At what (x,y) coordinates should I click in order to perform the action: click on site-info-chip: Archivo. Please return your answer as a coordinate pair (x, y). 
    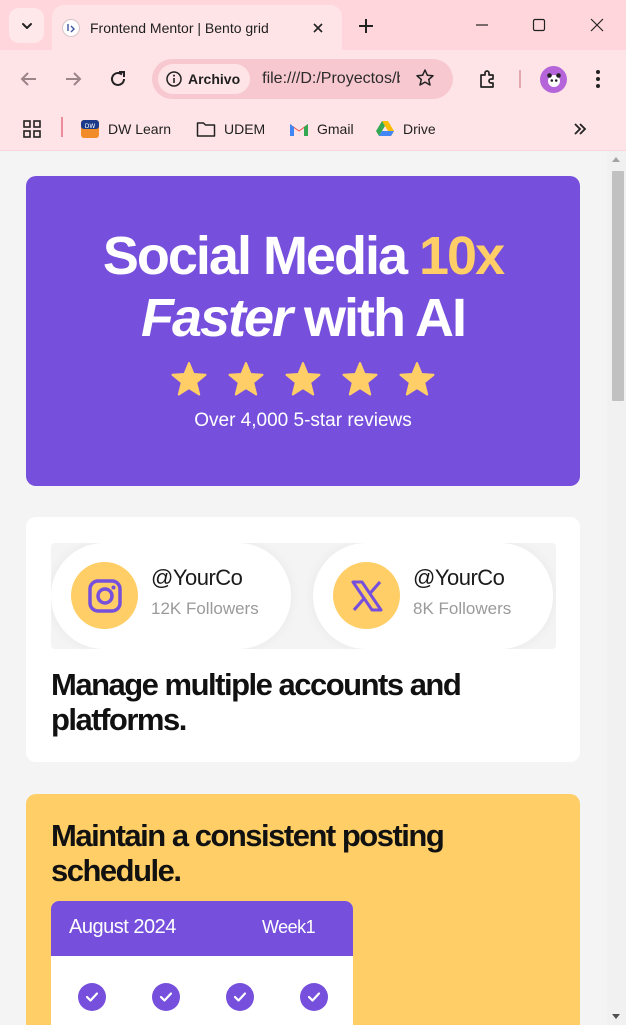
    Looking at the image, I should click on (204, 79).